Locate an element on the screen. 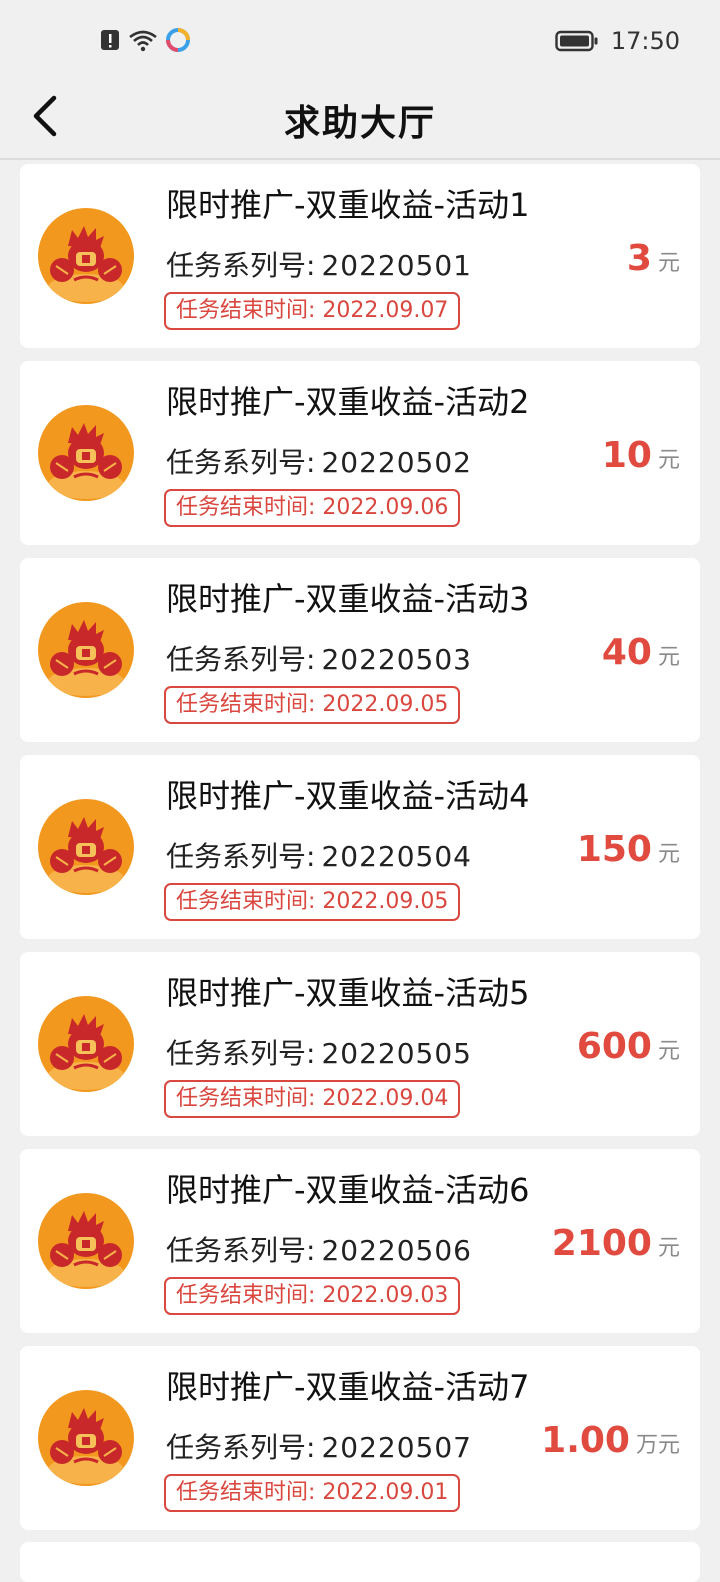 The image size is (720, 1582). task-reward: 150 元 is located at coordinates (628, 849).